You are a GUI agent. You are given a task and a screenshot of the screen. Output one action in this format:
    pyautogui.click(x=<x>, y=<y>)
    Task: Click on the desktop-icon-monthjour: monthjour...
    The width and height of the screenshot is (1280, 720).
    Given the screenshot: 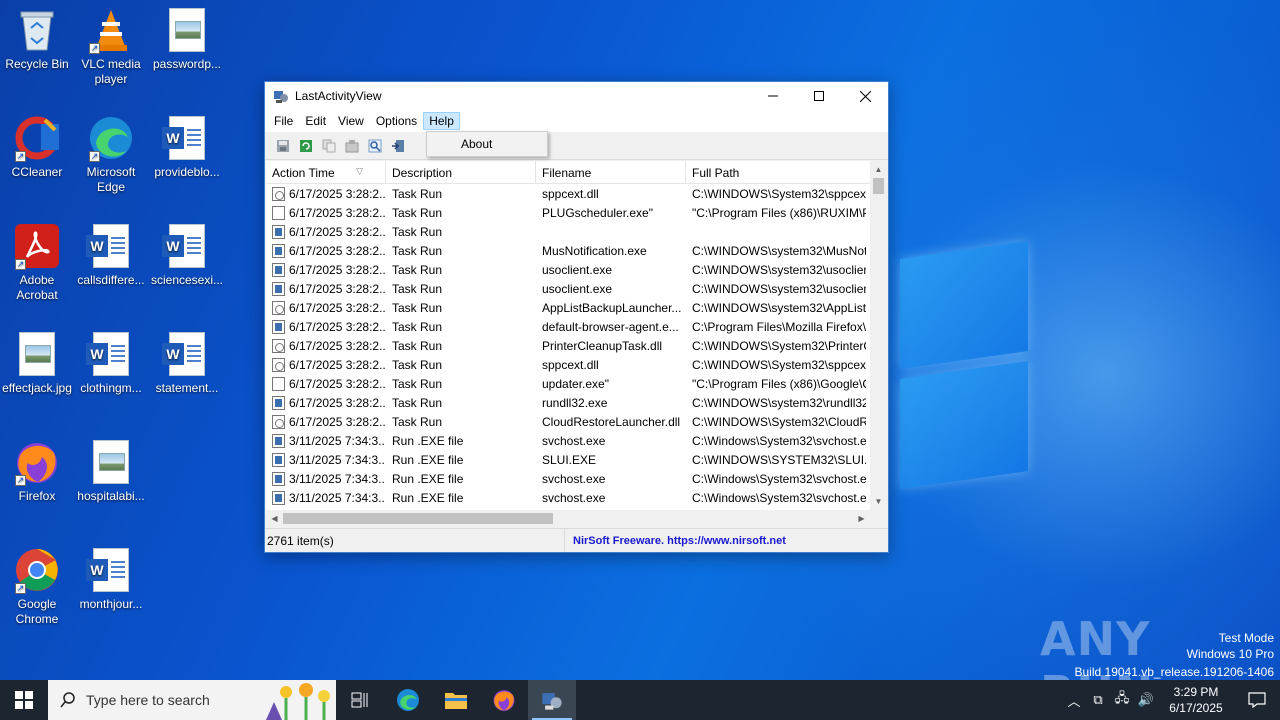 What is the action you would take?
    pyautogui.click(x=111, y=579)
    